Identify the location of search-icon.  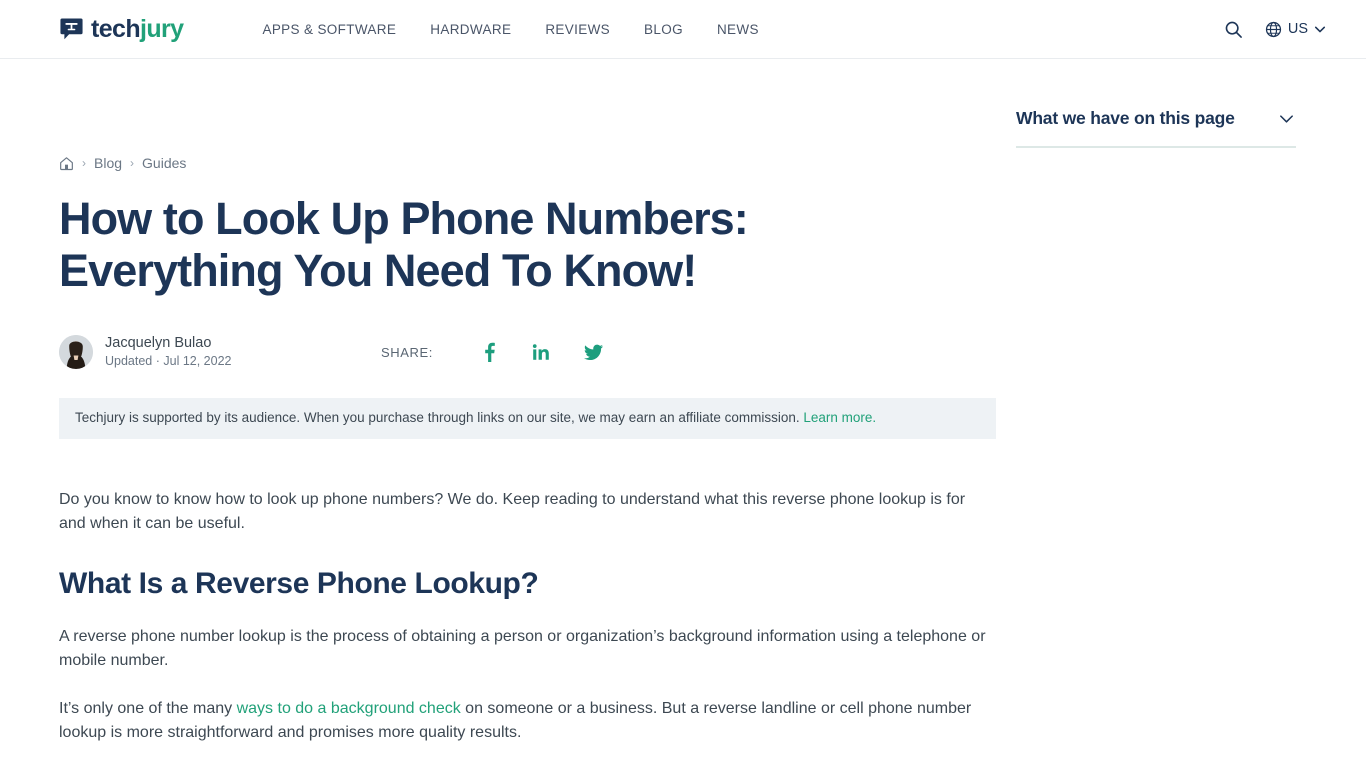
(1233, 29).